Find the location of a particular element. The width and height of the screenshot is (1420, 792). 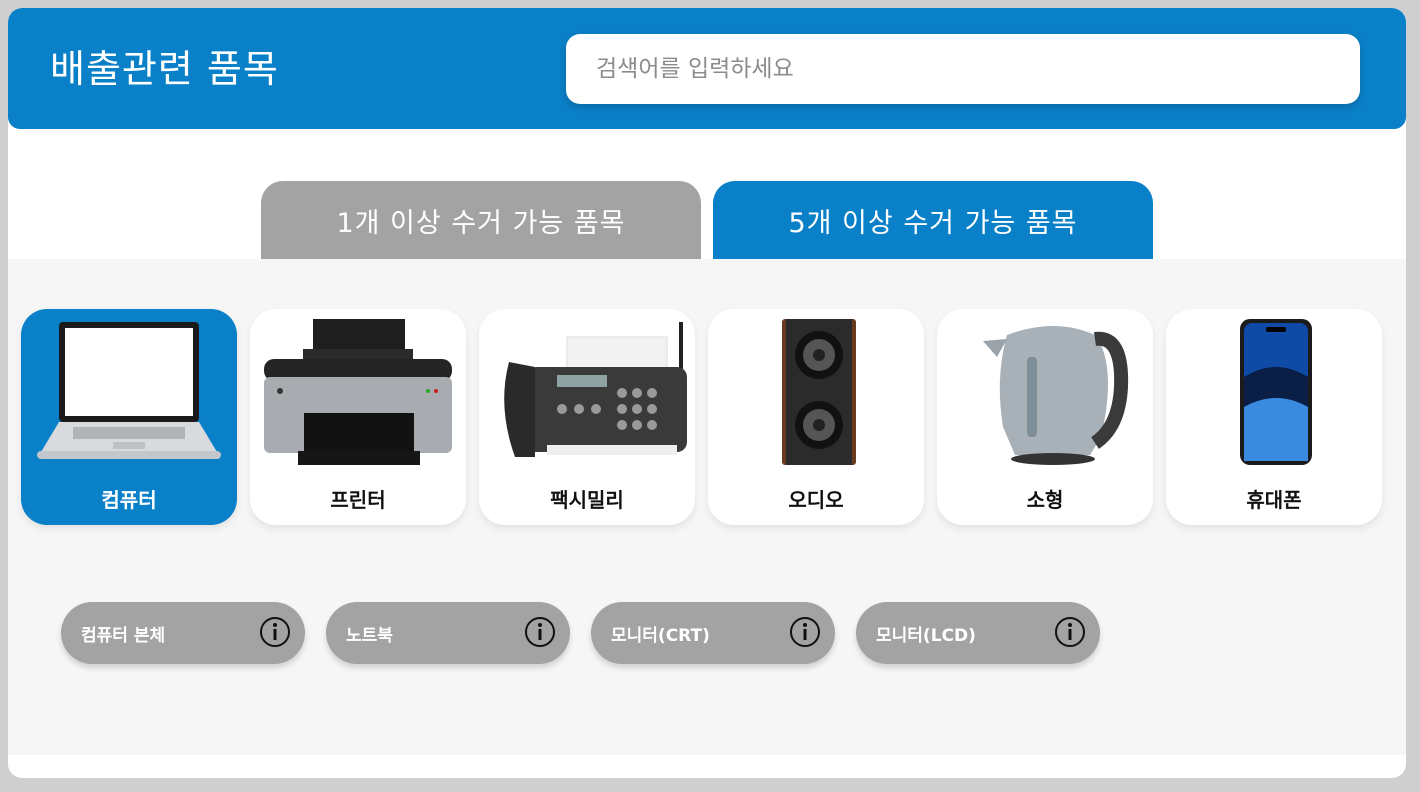

category-small: 소형 is located at coordinates (1045, 417).